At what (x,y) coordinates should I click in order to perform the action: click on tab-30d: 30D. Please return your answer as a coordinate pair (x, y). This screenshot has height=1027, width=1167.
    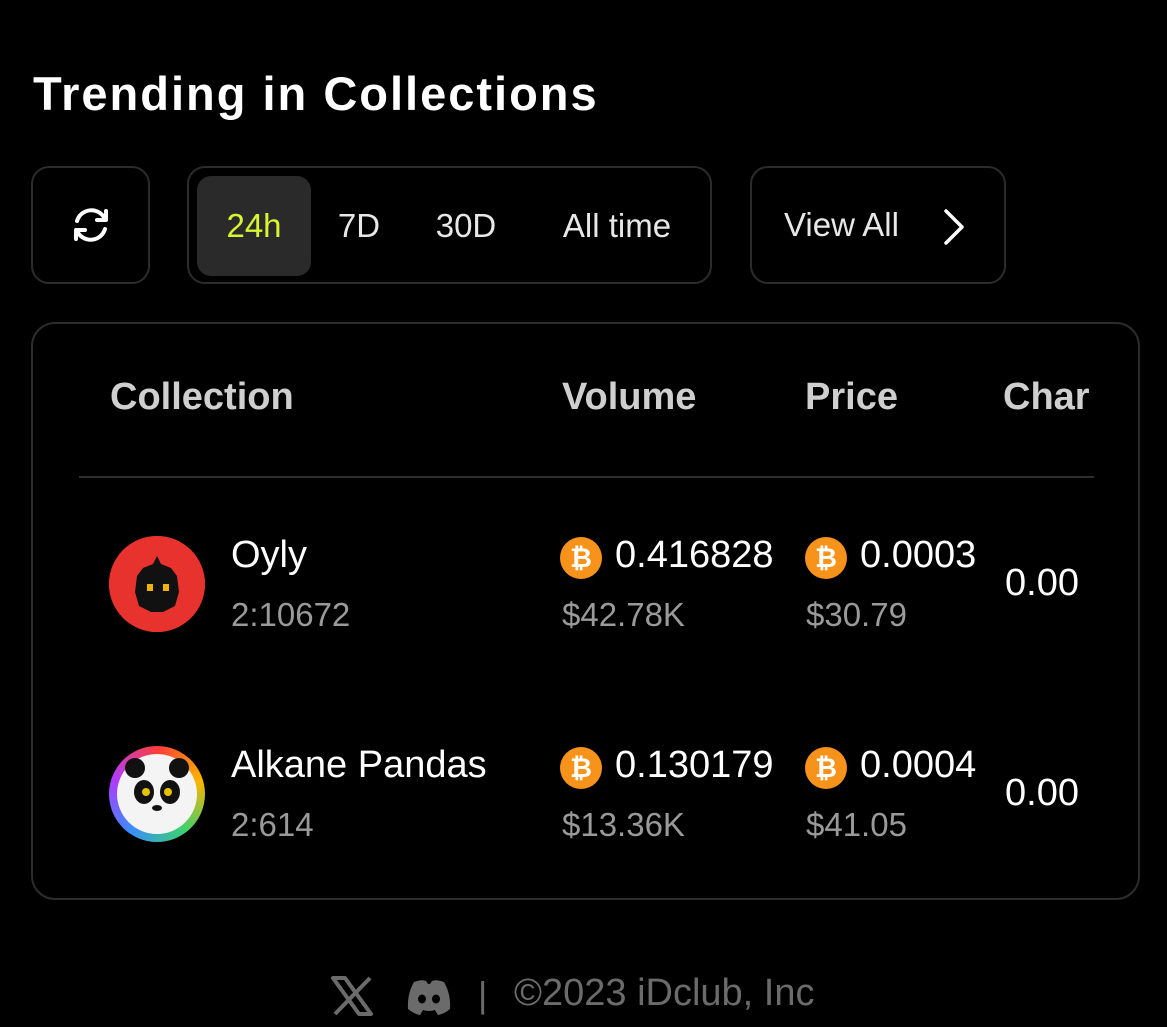
    Looking at the image, I should click on (466, 226).